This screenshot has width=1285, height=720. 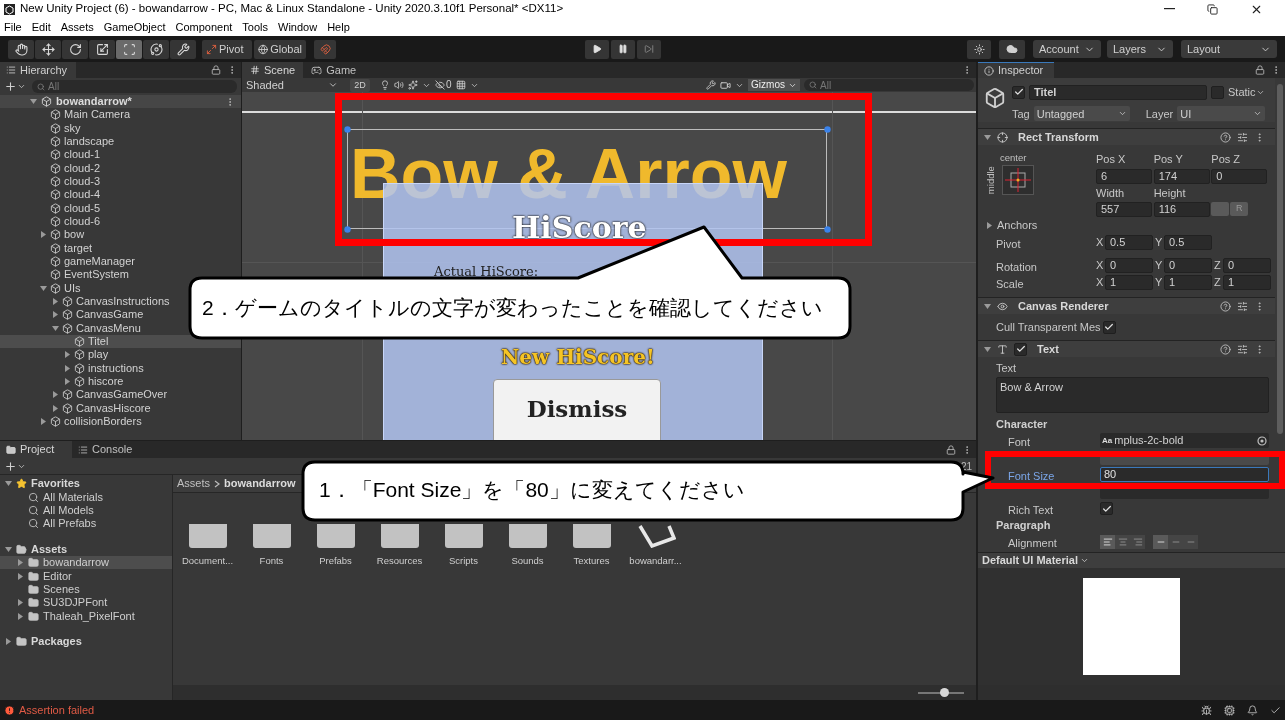 I want to click on project-tree-item: SU3DJPFont, so click(x=86, y=603).